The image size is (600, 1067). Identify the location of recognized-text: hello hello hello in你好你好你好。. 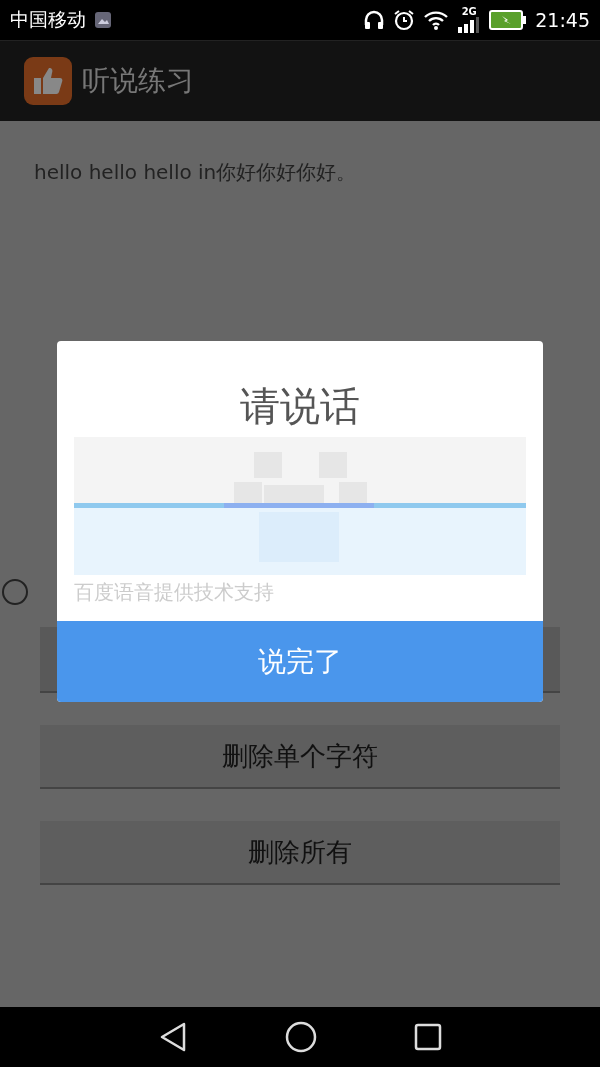
(196, 172).